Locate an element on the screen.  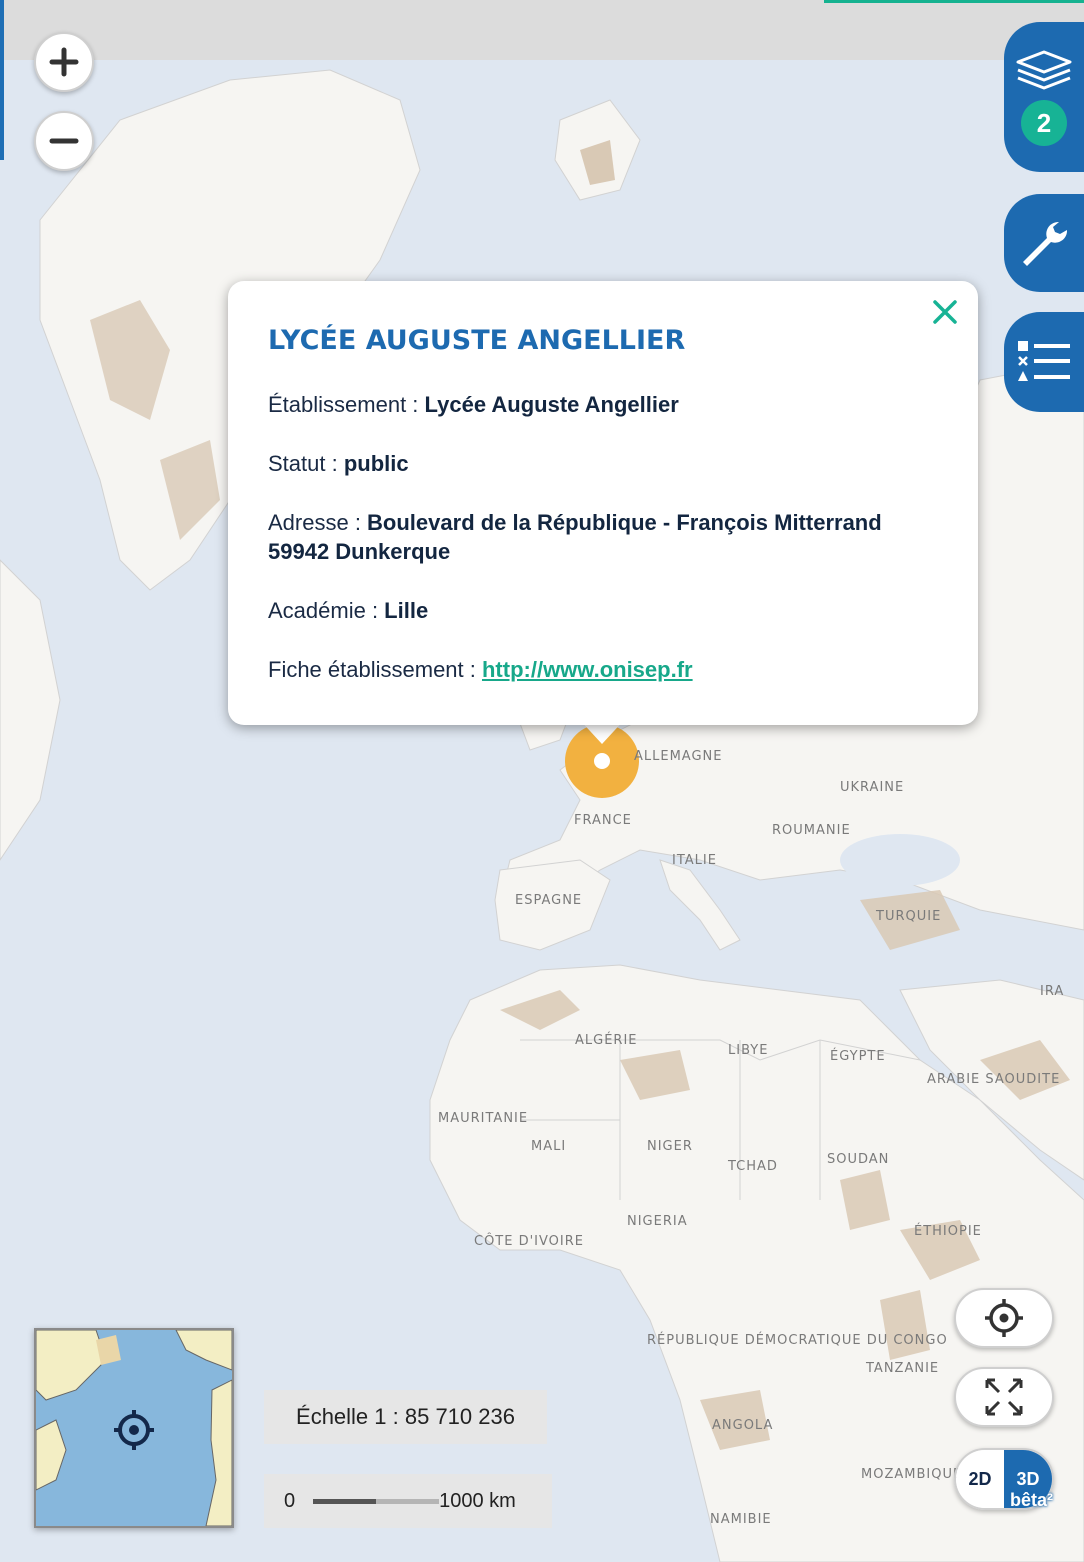
etablissement-label: Établissement : is located at coordinates (346, 404).